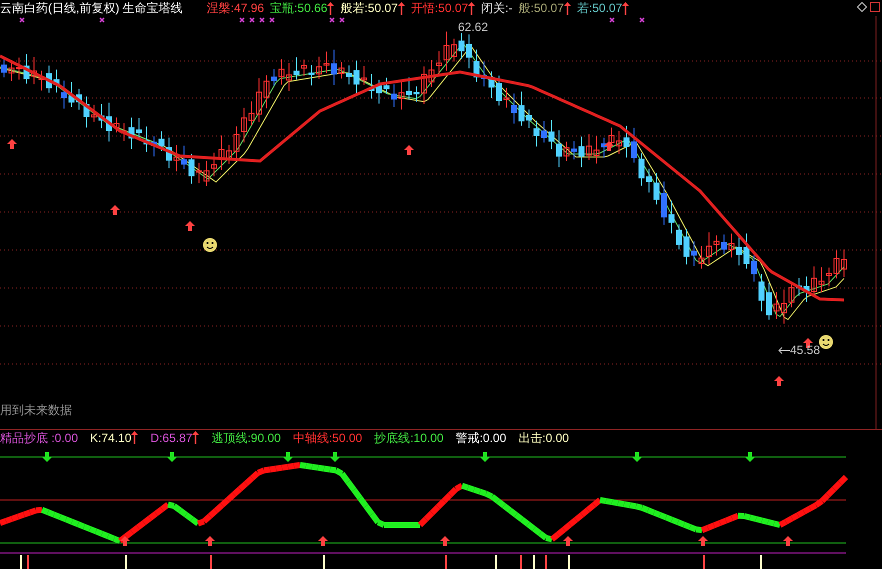 This screenshot has height=569, width=882. I want to click on indicator-label: 宝瓶:, so click(284, 8).